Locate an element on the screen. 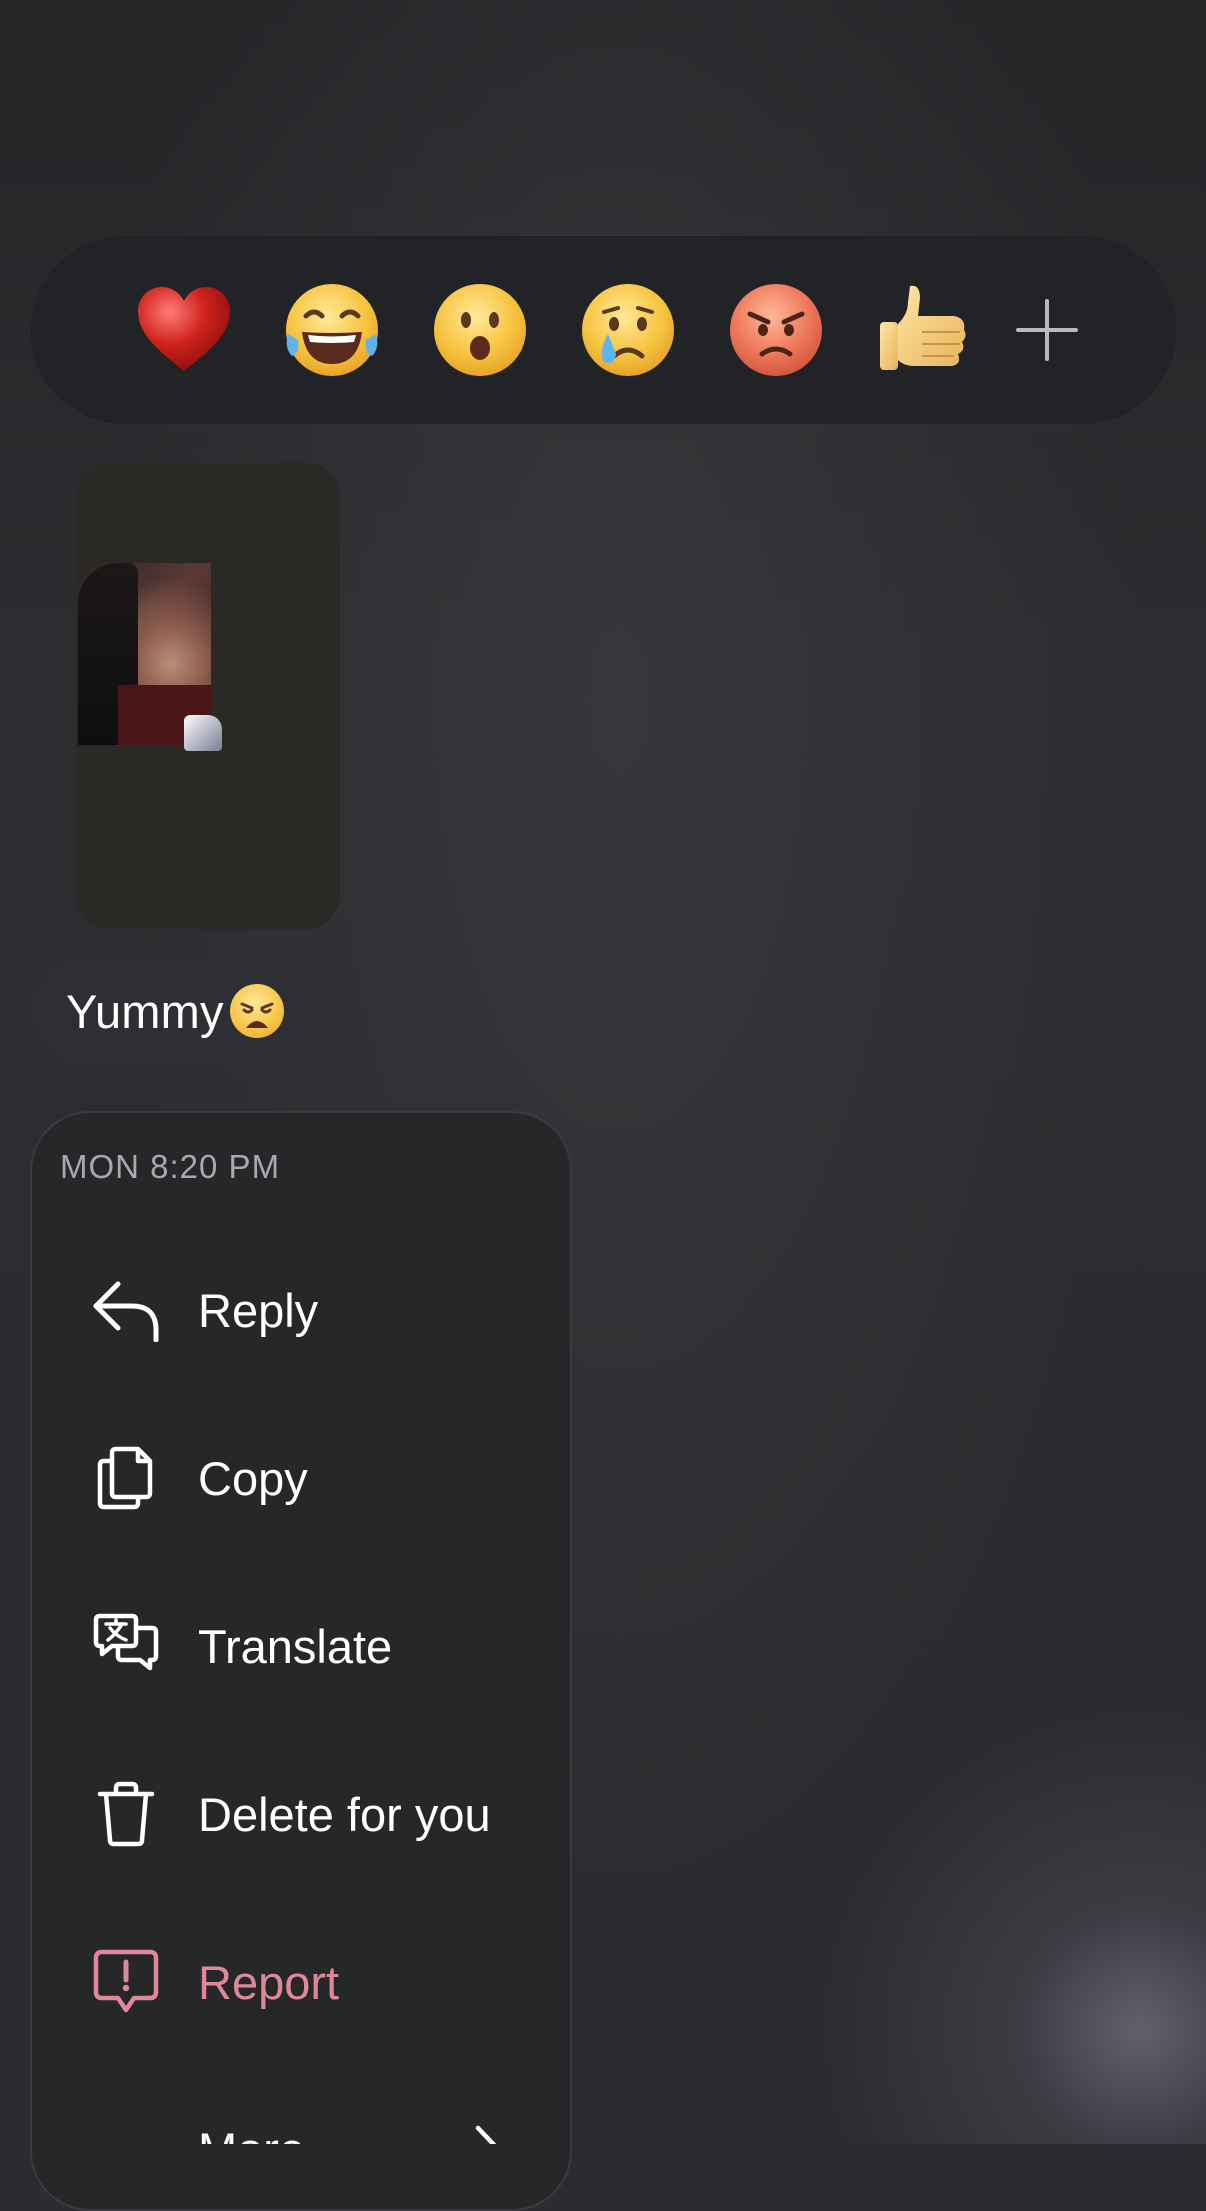  message-text: Yummy is located at coordinates (145, 1011).